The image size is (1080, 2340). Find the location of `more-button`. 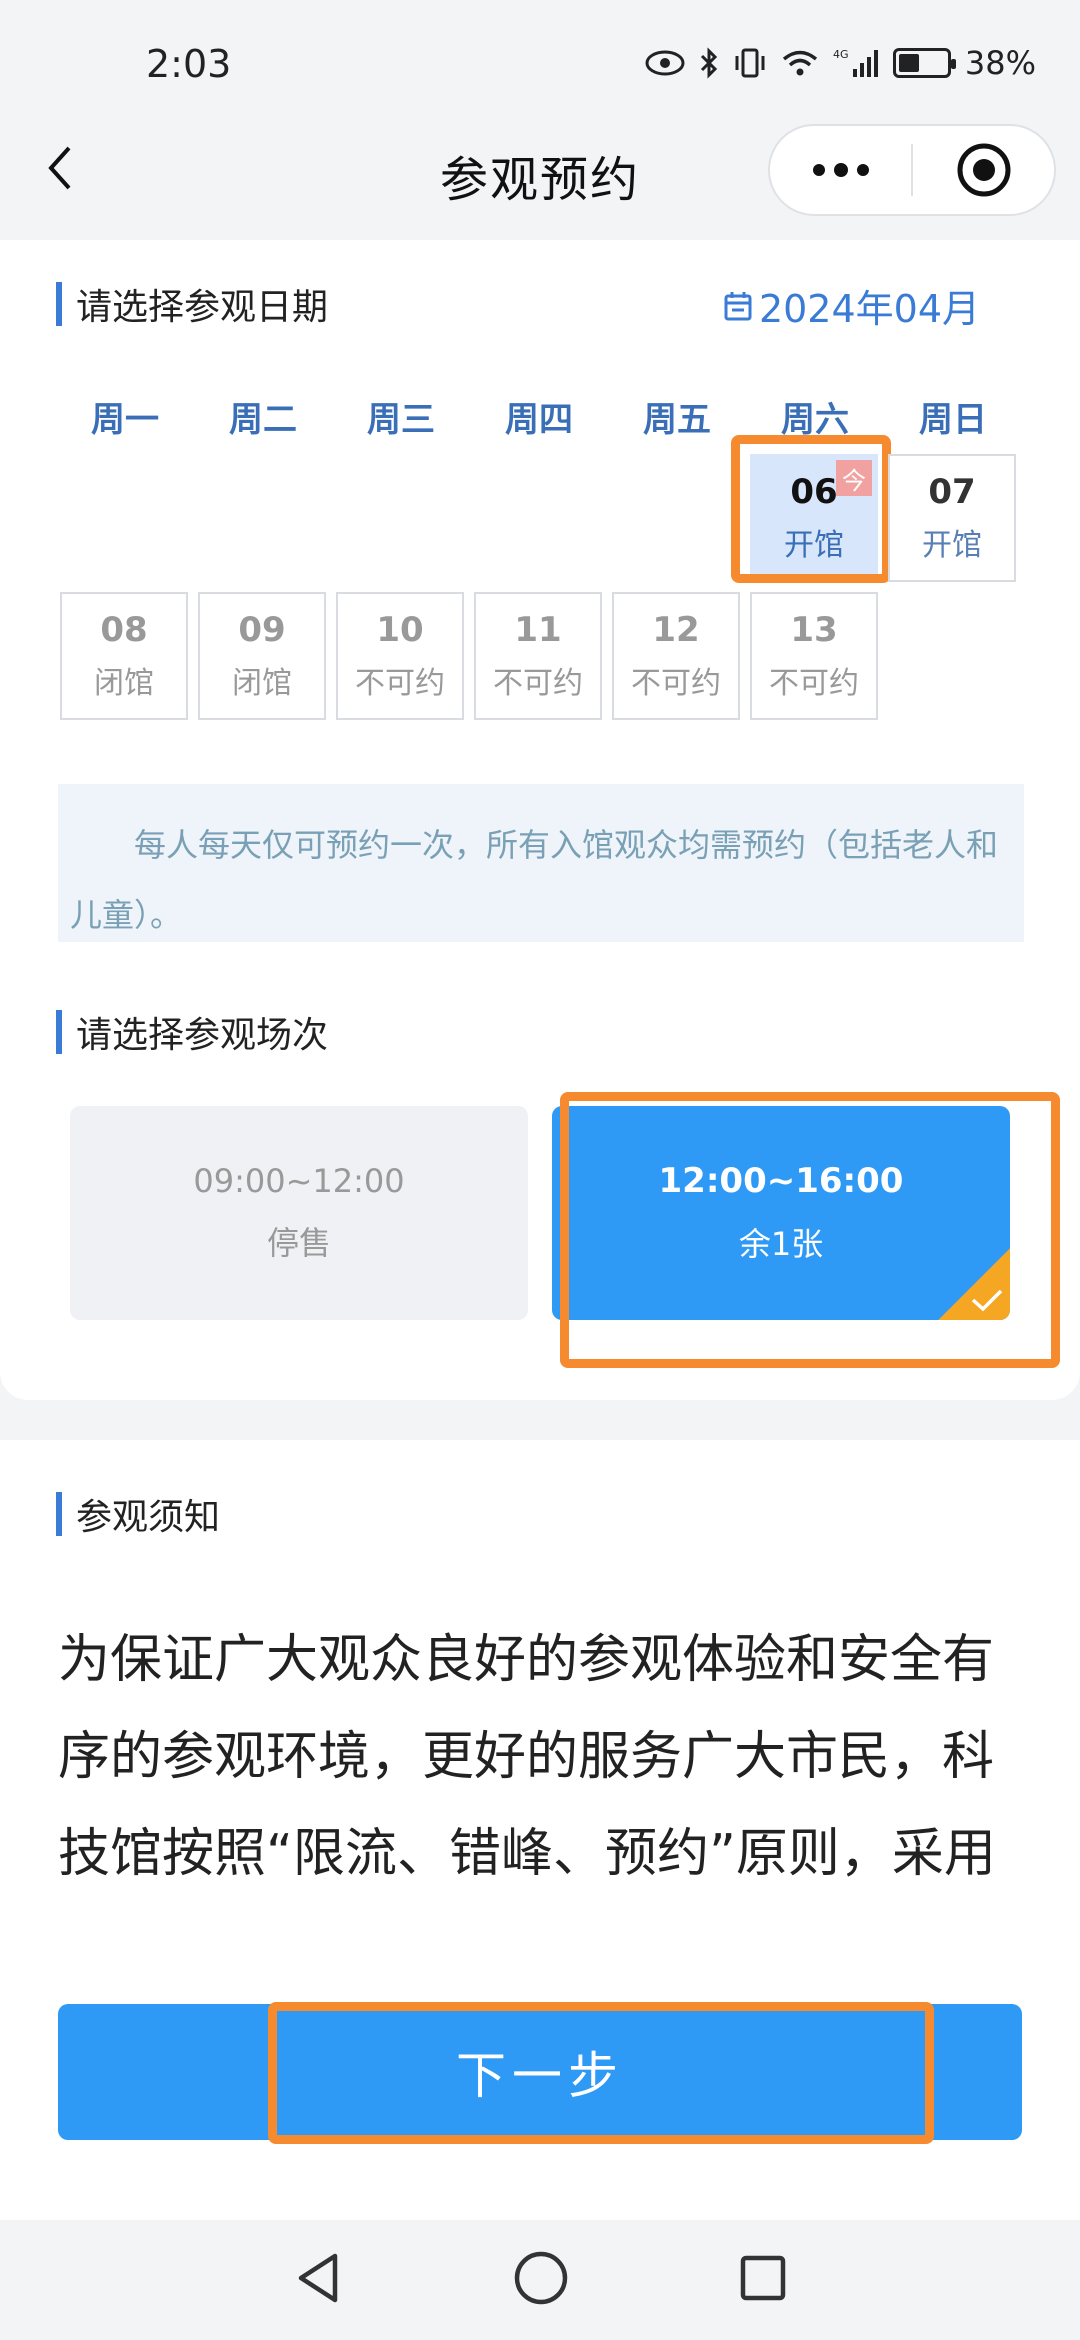

more-button is located at coordinates (840, 170).